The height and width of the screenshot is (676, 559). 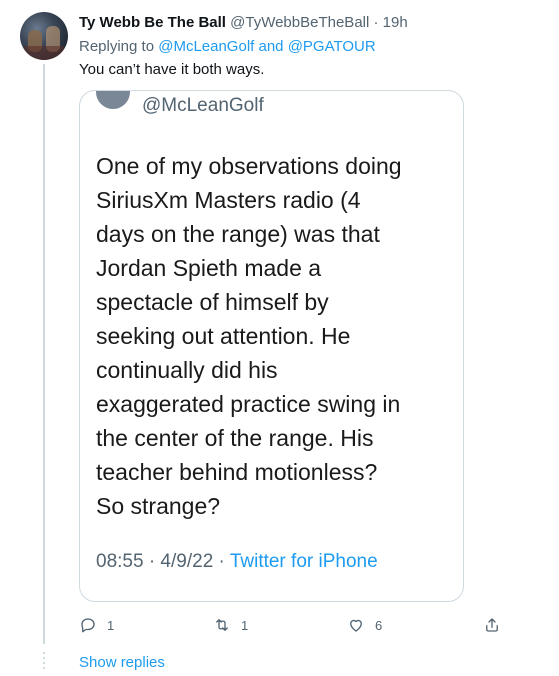 I want to click on replying-and: and, so click(x=271, y=46).